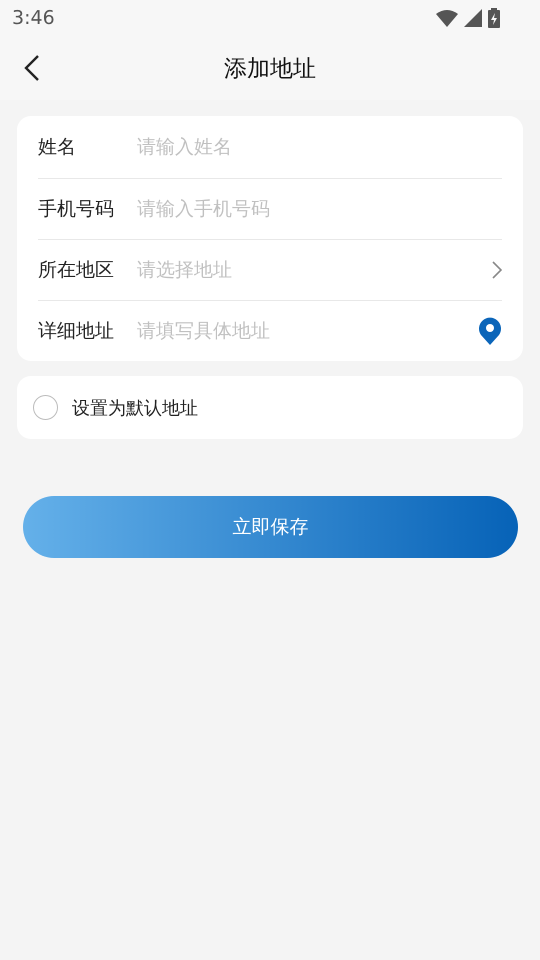 This screenshot has height=960, width=540. Describe the element at coordinates (319, 147) in the screenshot. I see `input-field: 请输入姓名` at that location.